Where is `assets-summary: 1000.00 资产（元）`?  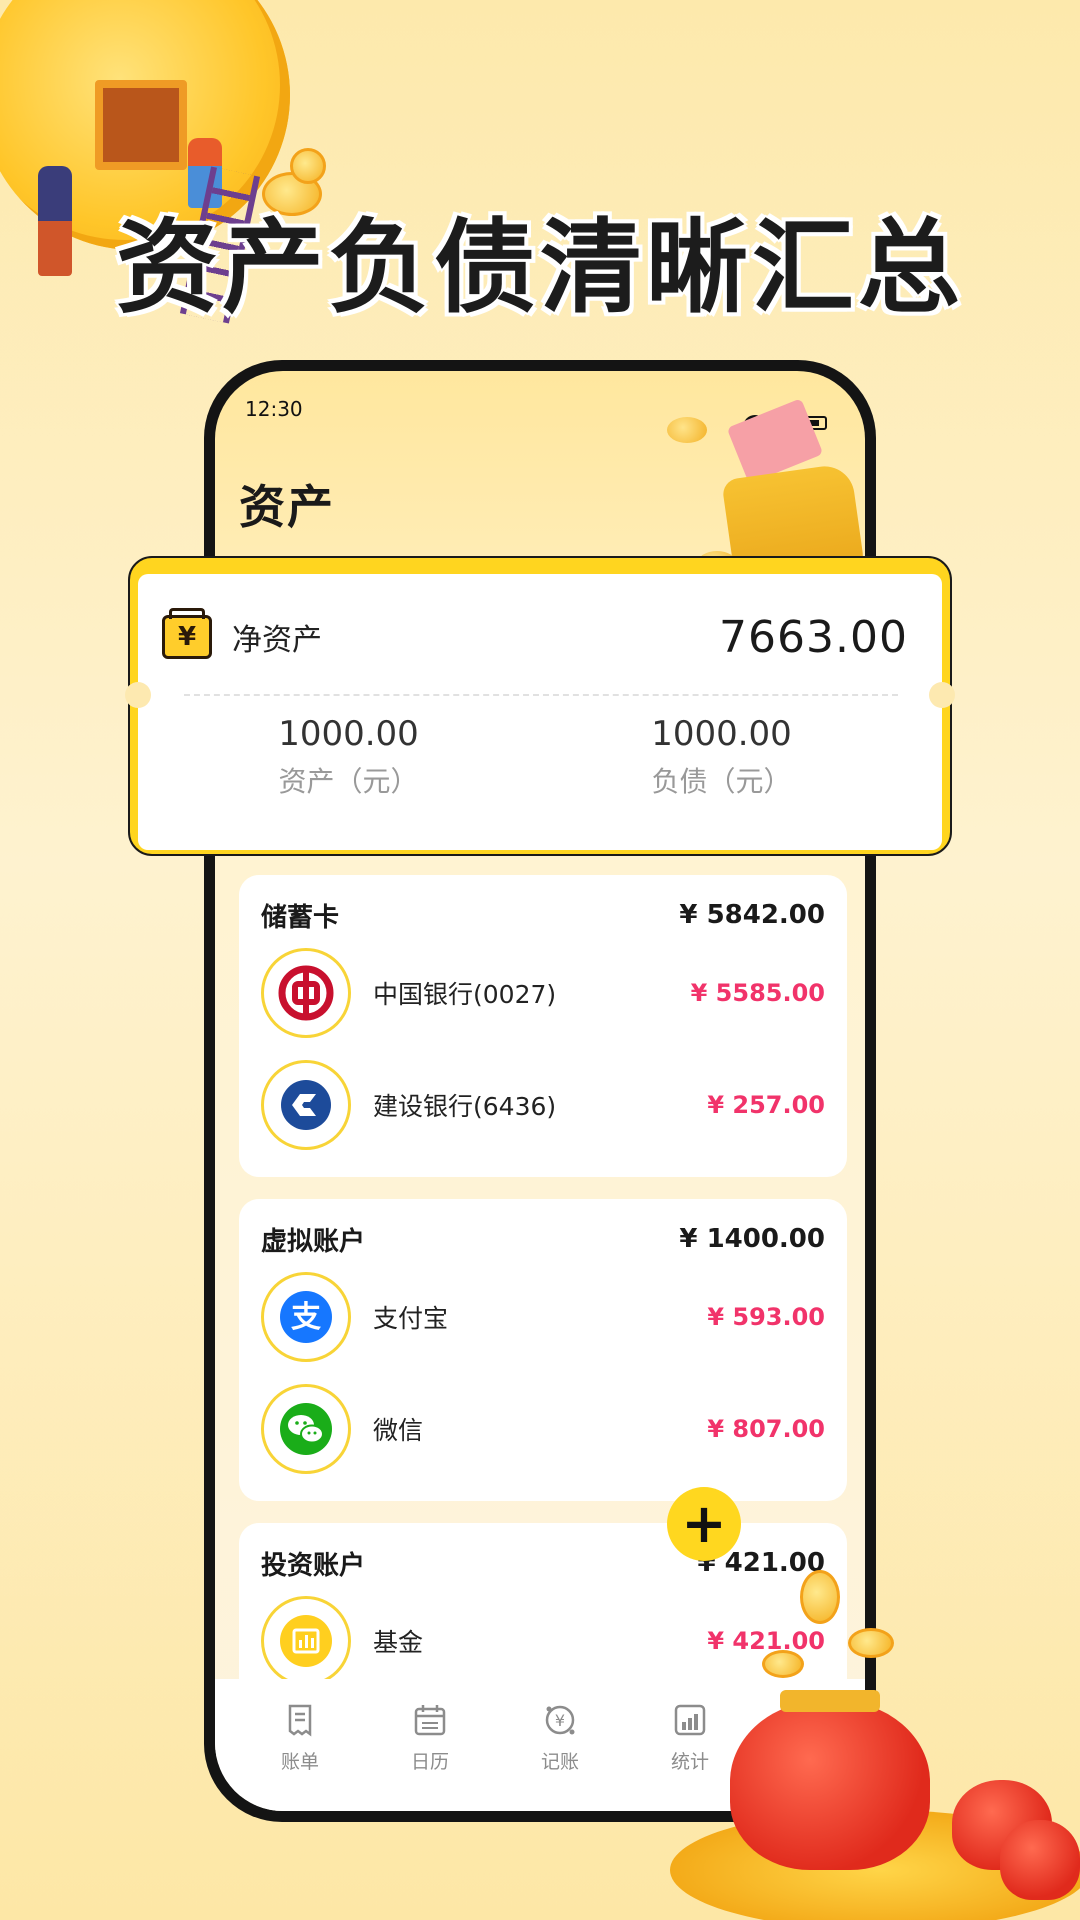
assets-summary: 1000.00 资产（元） is located at coordinates (348, 757).